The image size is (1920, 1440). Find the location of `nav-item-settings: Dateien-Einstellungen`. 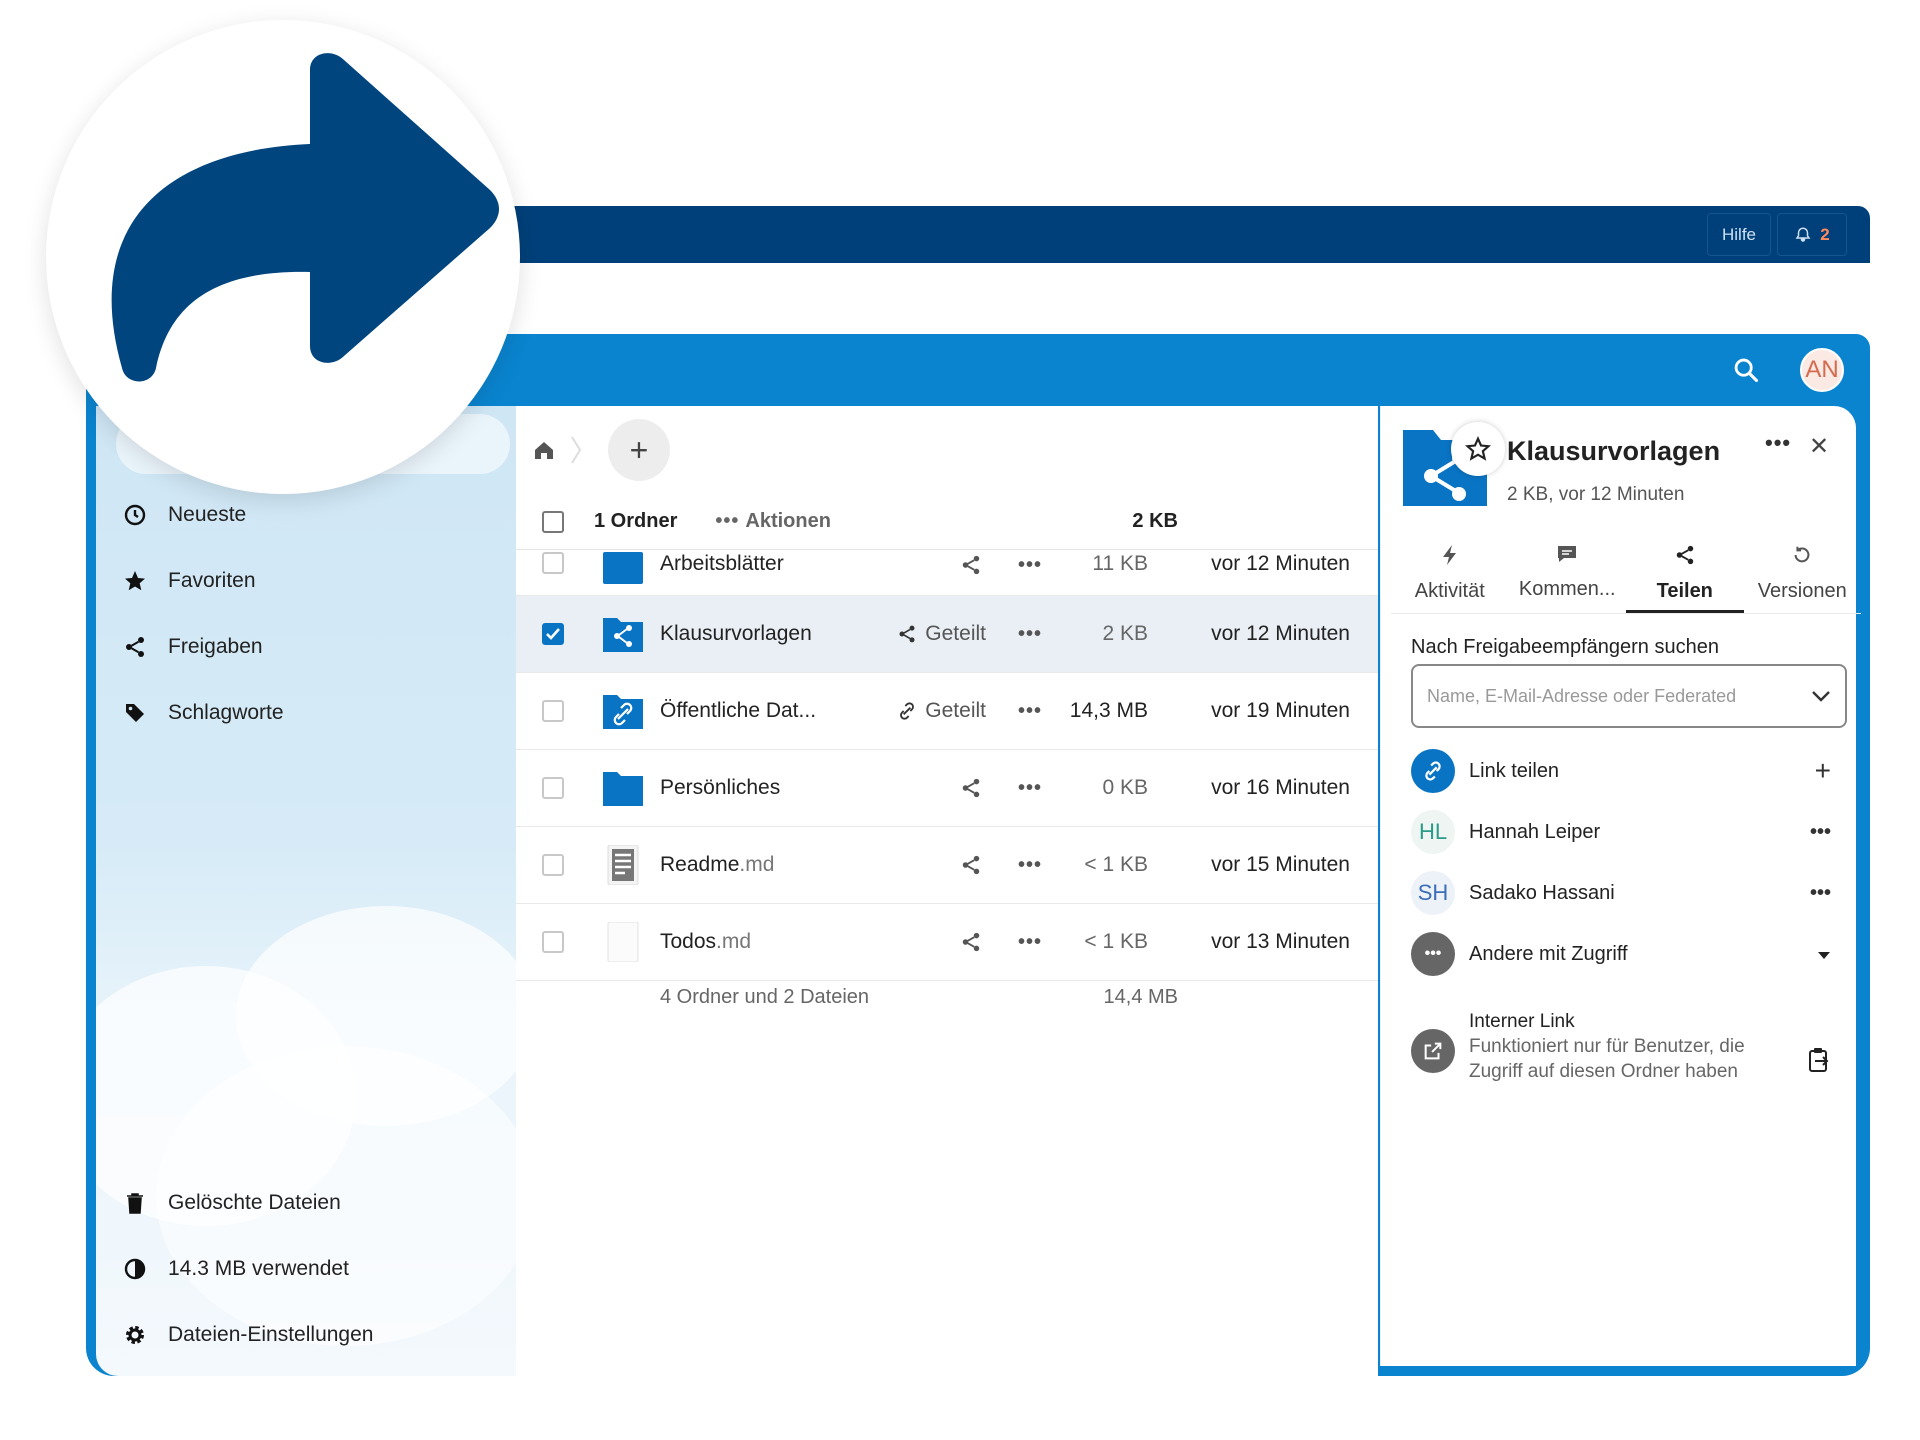

nav-item-settings: Dateien-Einstellungen is located at coordinates (312, 1335).